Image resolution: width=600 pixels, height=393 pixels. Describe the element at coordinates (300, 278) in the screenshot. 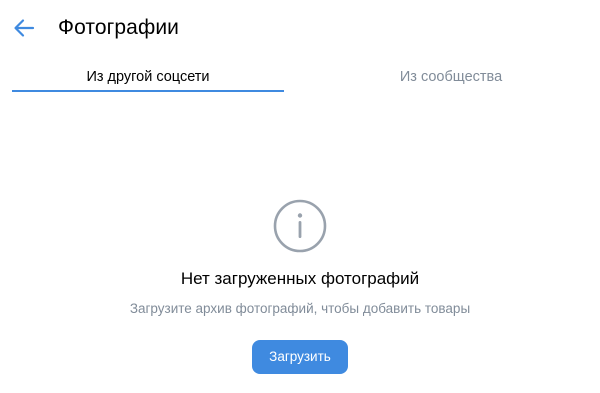

I see `placeholder-title: Нет загруженных фотографий` at that location.